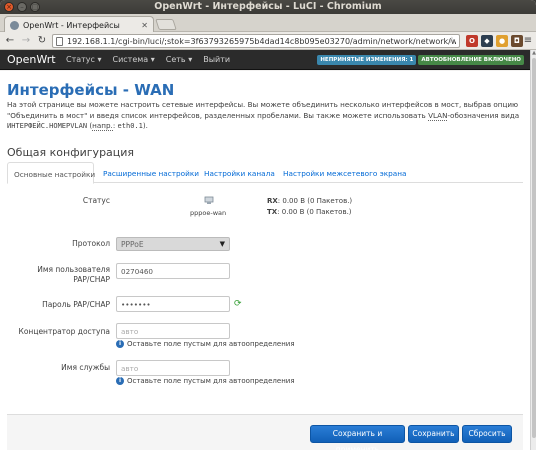 The image size is (536, 450). I want to click on page-scrollbar: ▲, so click(533, 250).